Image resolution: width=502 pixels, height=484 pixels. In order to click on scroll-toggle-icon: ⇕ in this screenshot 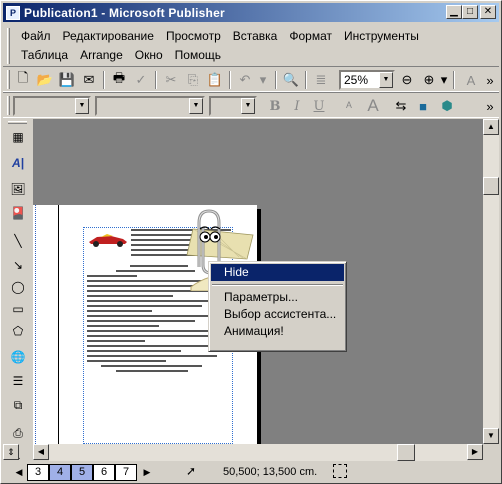, I will do `click(11, 452)`.